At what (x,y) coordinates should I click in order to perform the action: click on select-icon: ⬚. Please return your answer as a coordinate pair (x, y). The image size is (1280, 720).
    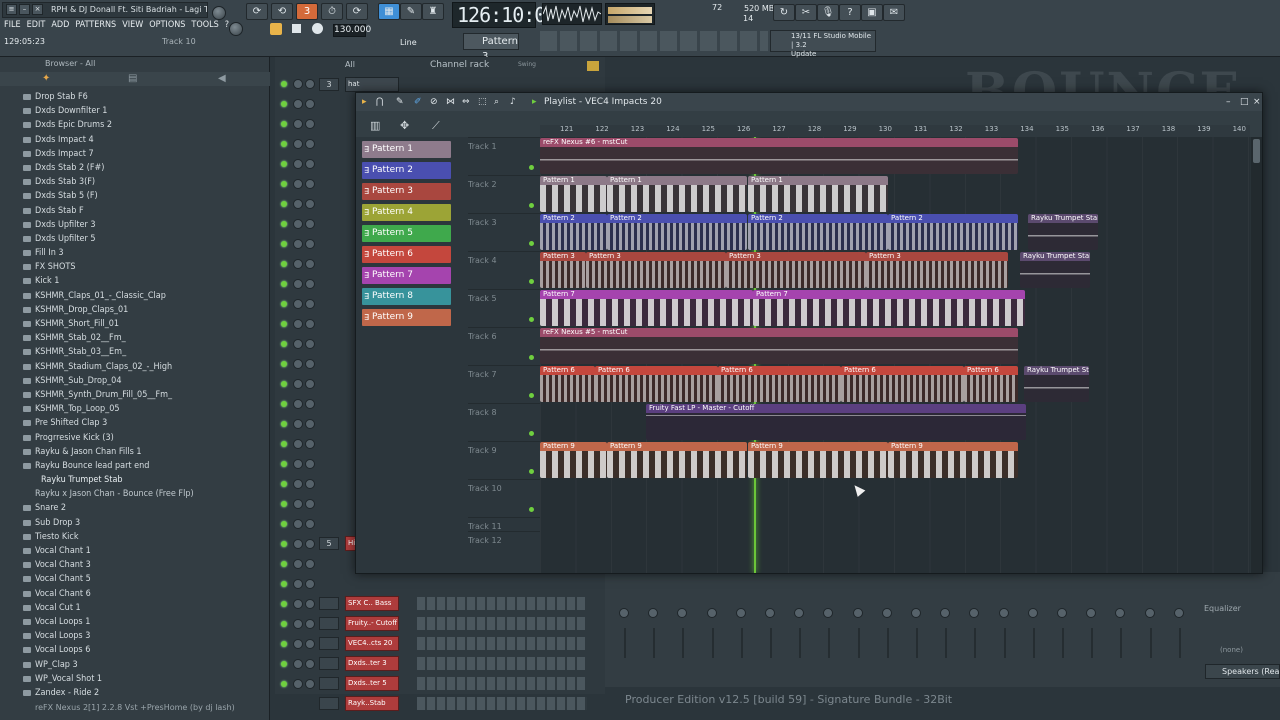
    Looking at the image, I should click on (482, 102).